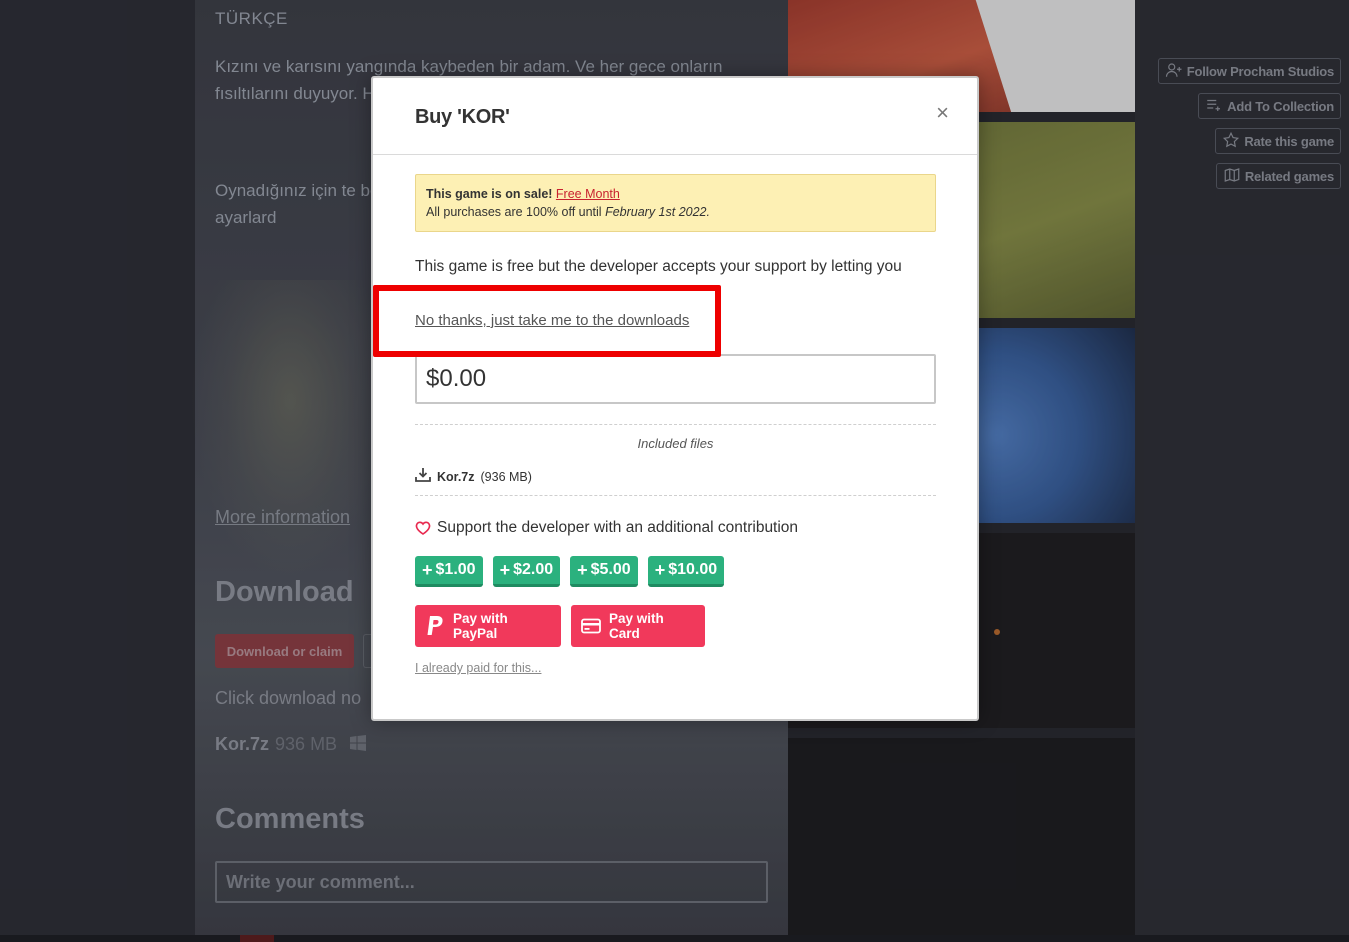 This screenshot has height=942, width=1349. Describe the element at coordinates (610, 569) in the screenshot. I see `tip-amount: $5.00` at that location.